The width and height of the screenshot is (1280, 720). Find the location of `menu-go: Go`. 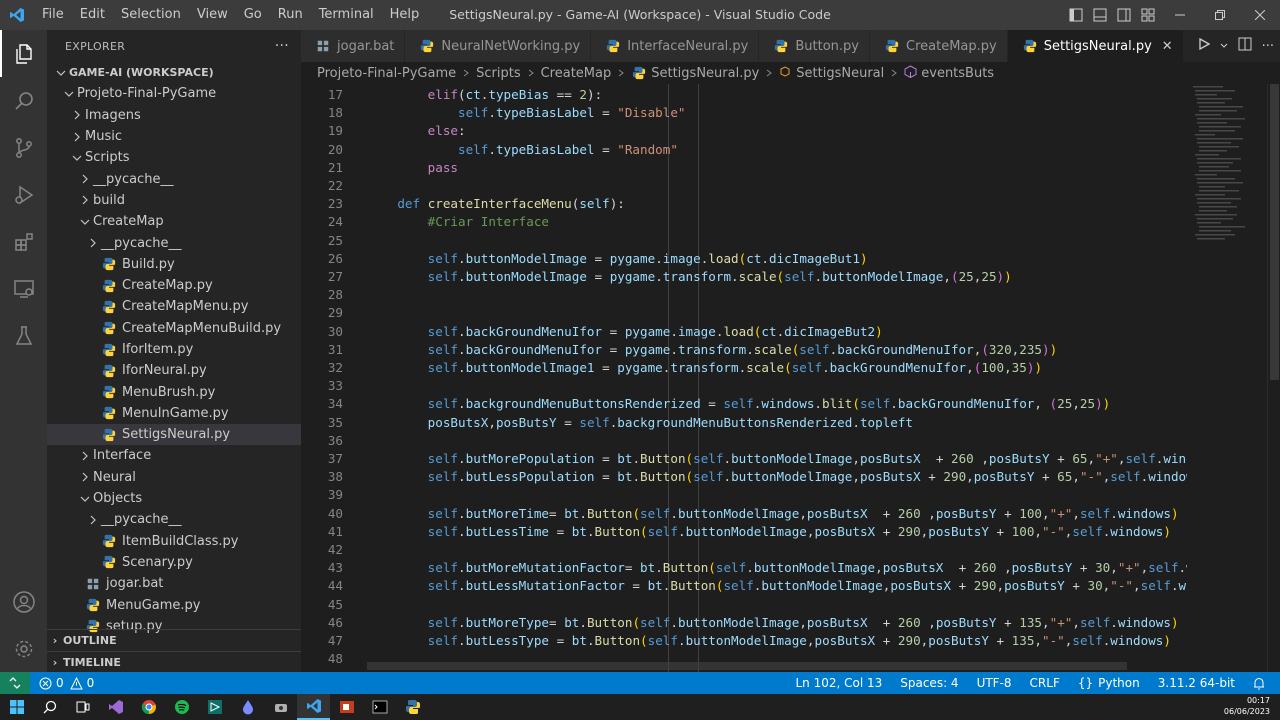

menu-go: Go is located at coordinates (253, 15).